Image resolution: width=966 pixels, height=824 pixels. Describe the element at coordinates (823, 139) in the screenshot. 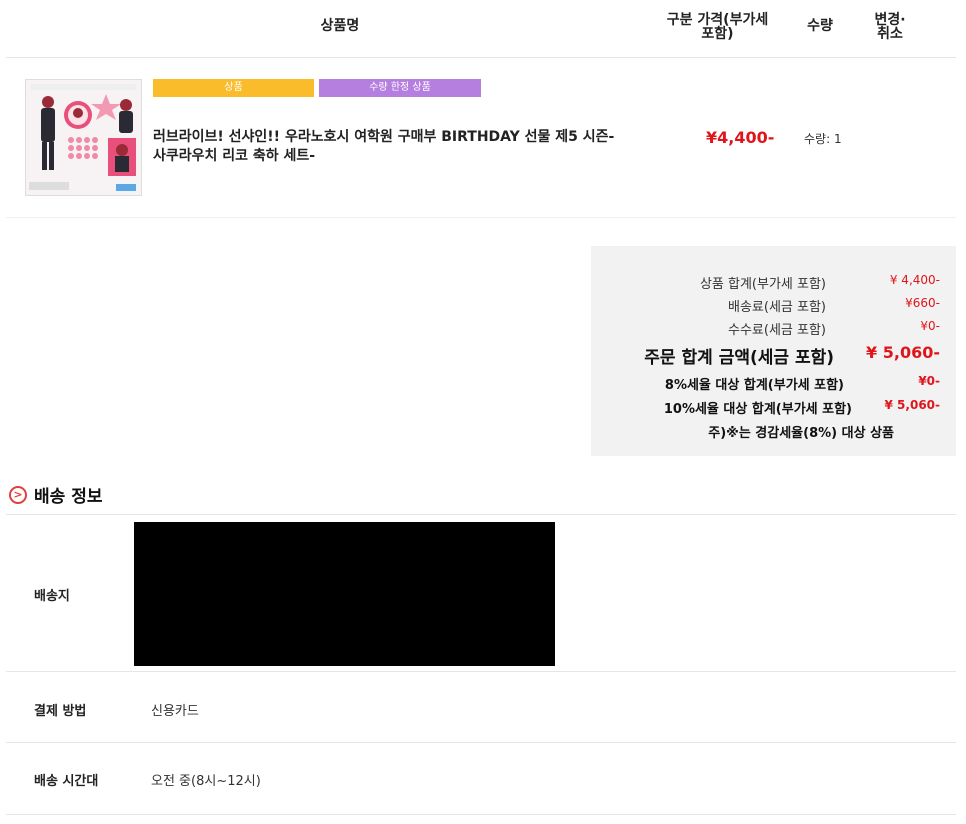

I see `item-quantity: 수량: 1` at that location.